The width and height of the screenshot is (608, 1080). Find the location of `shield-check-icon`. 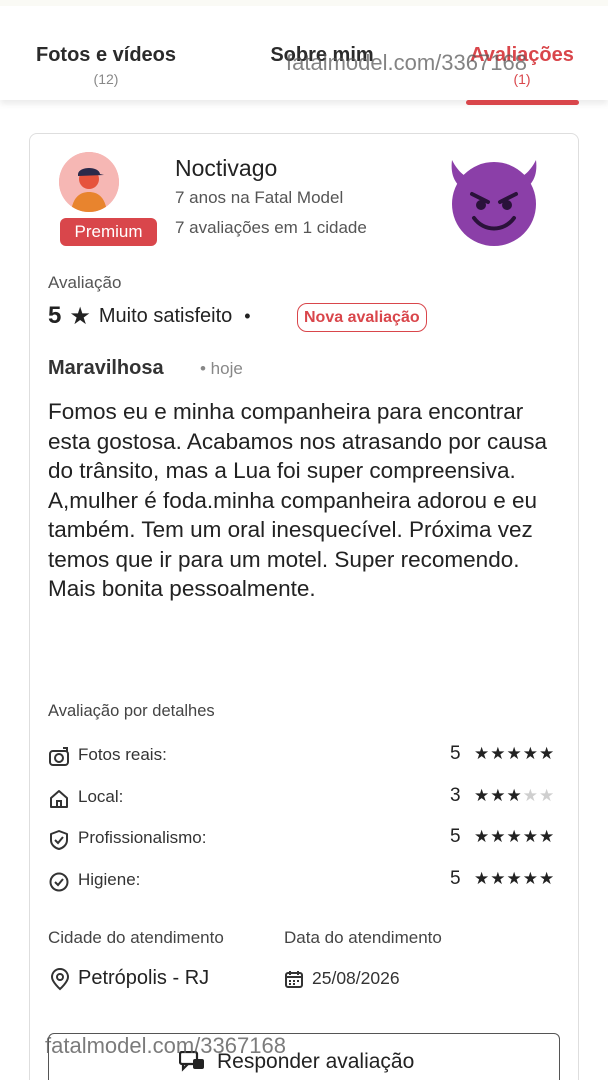

shield-check-icon is located at coordinates (59, 840).